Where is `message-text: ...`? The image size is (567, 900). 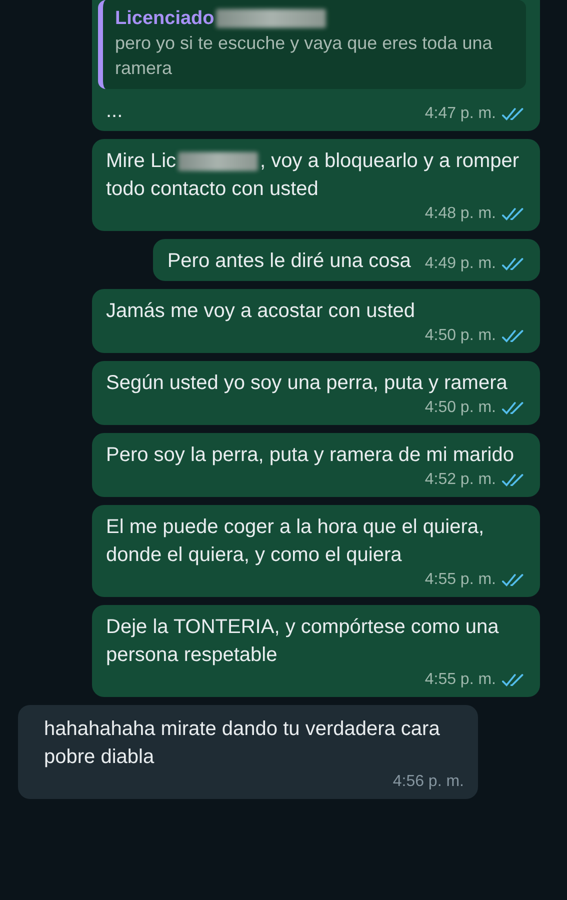 message-text: ... is located at coordinates (114, 111).